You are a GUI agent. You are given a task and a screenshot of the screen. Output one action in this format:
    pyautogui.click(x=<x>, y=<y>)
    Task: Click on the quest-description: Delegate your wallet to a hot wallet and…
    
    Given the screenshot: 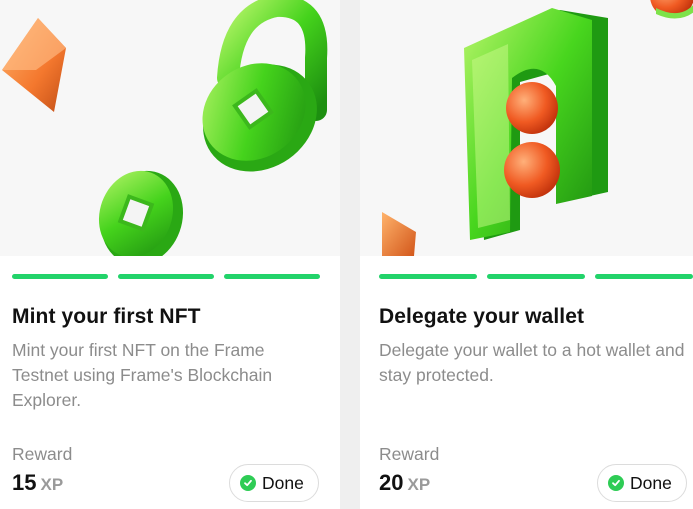 What is the action you would take?
    pyautogui.click(x=532, y=362)
    